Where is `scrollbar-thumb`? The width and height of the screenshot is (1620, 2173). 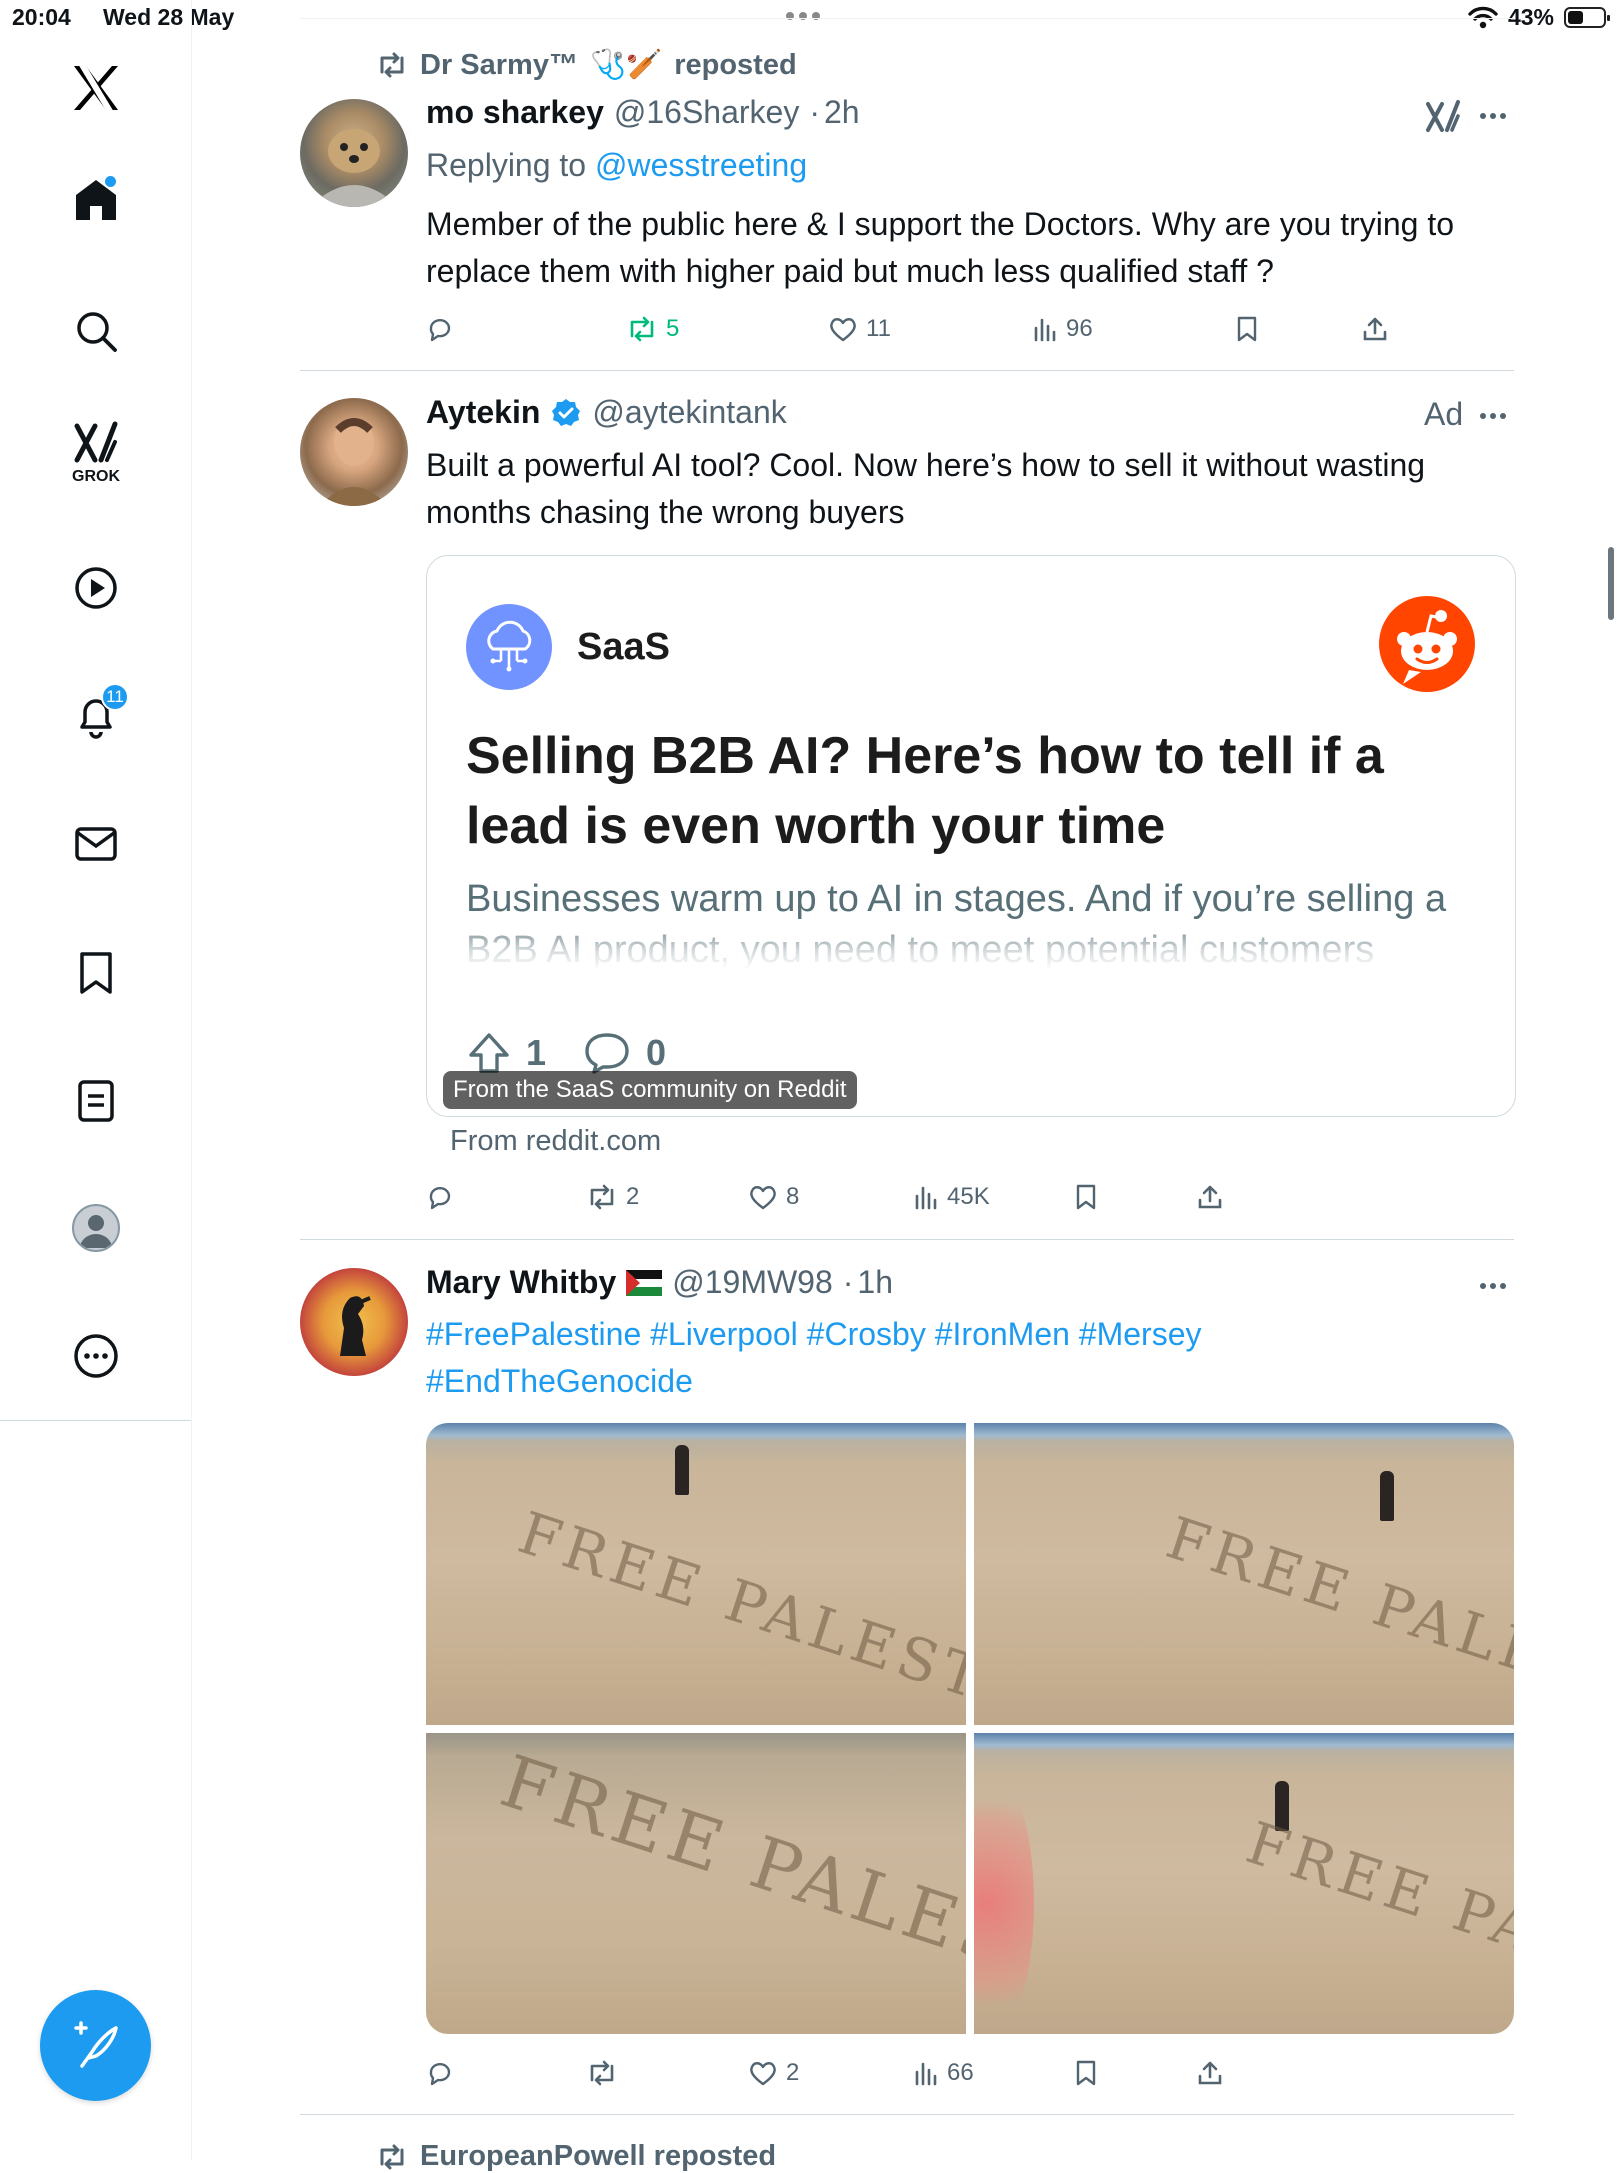
scrollbar-thumb is located at coordinates (1611, 583).